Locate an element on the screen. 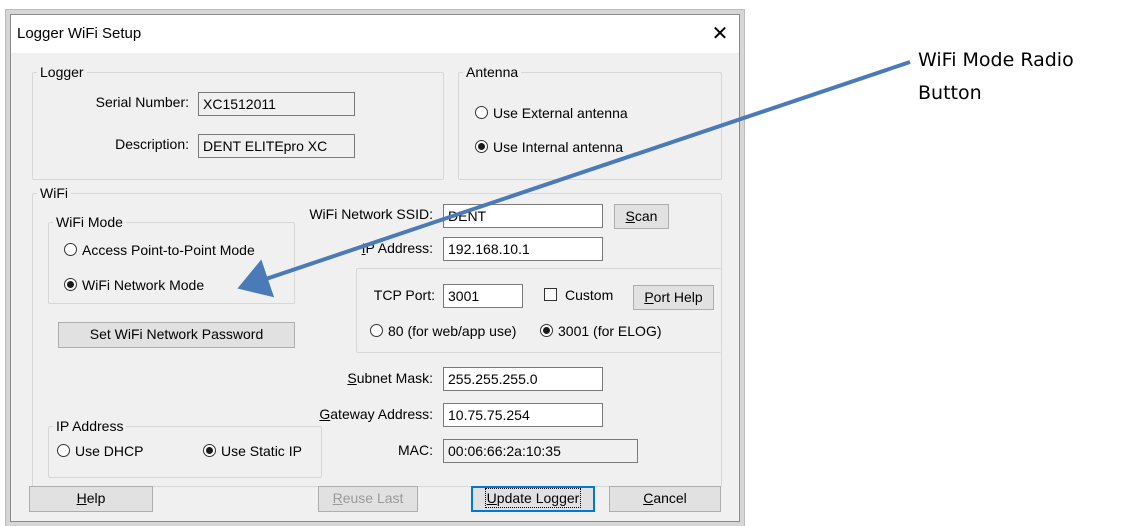 The height and width of the screenshot is (526, 1125). reuse-last-button: Reuse Last is located at coordinates (368, 499).